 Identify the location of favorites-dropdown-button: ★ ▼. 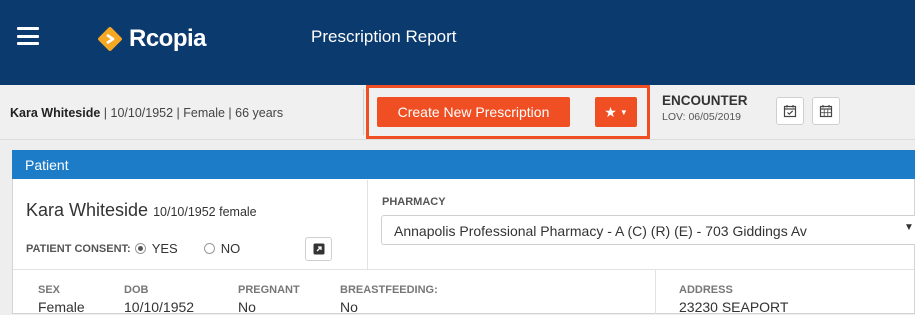
(616, 112).